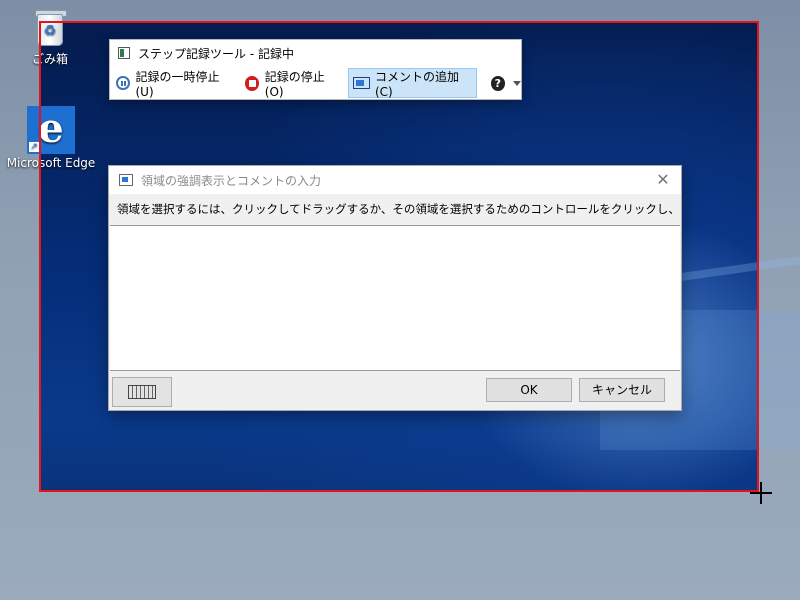  Describe the element at coordinates (315, 53) in the screenshot. I see `steps-recorder-titlebar: ステップ記録ツール - 記録中` at that location.